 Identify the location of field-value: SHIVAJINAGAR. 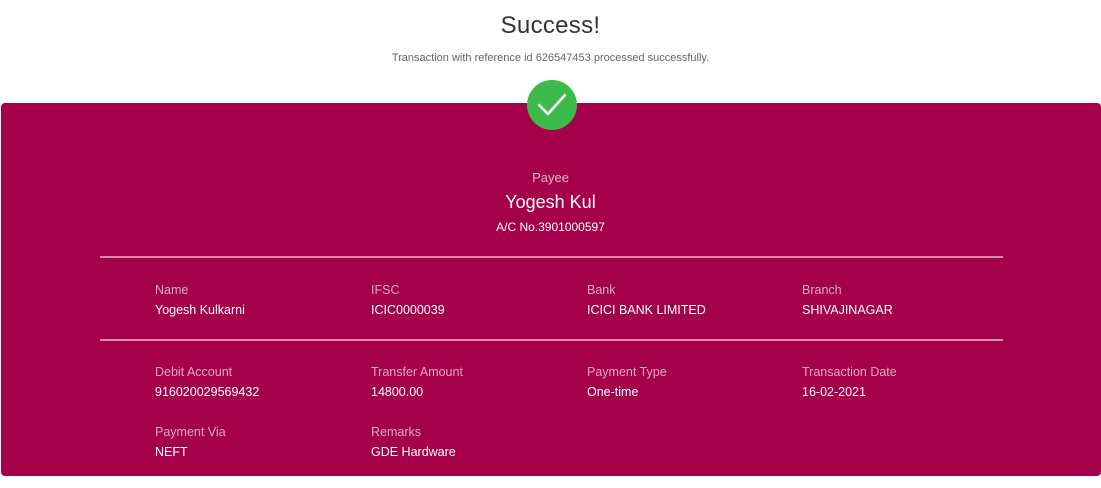
(847, 310).